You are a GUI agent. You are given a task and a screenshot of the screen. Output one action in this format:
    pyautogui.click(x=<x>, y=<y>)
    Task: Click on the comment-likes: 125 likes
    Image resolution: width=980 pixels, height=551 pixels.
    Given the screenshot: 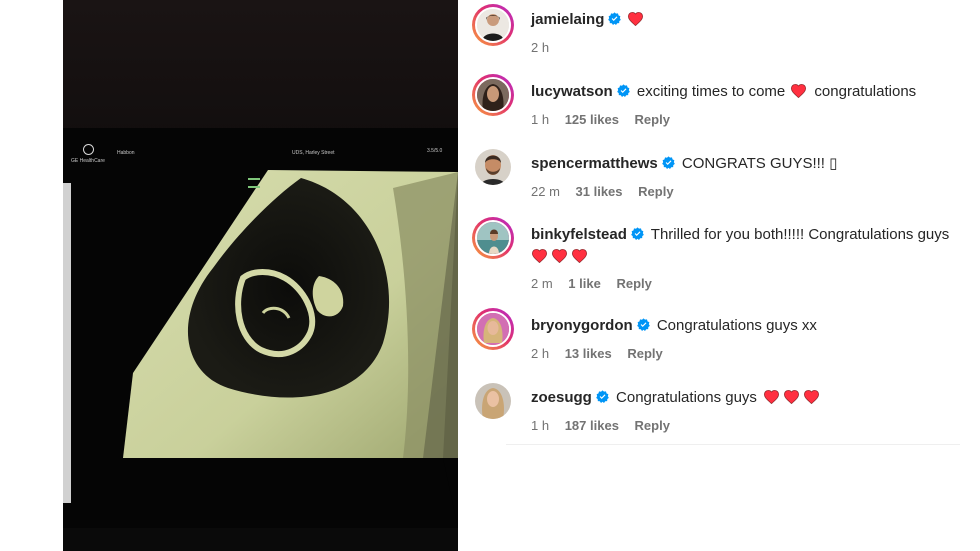 What is the action you would take?
    pyautogui.click(x=592, y=119)
    